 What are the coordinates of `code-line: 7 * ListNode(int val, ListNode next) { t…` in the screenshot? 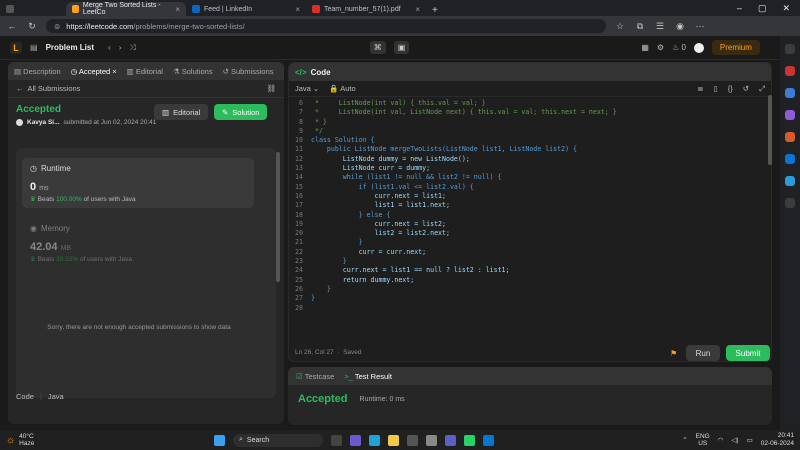 It's located at (530, 112).